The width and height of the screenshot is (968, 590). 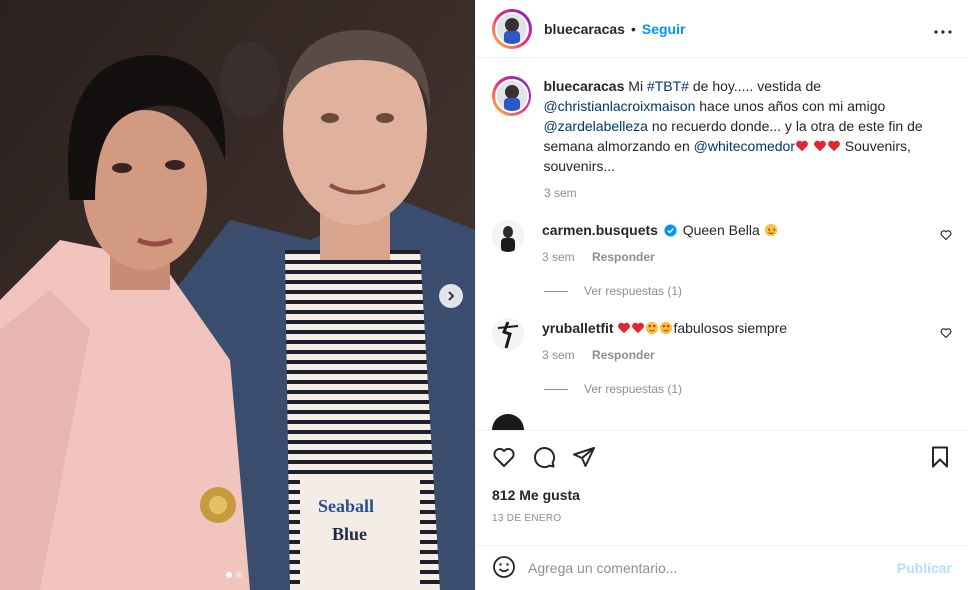 What do you see at coordinates (722, 458) in the screenshot?
I see `action-icons` at bounding box center [722, 458].